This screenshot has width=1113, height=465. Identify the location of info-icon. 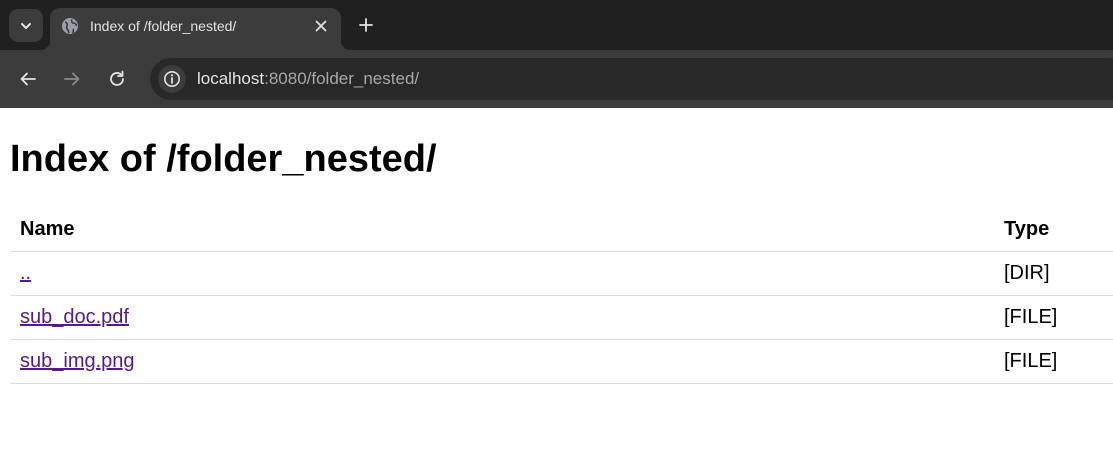
(172, 79).